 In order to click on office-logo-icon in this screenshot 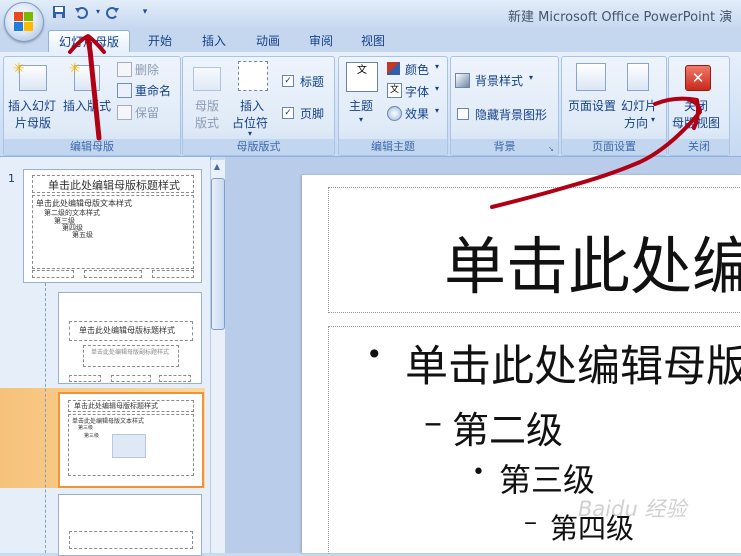, I will do `click(24, 22)`.